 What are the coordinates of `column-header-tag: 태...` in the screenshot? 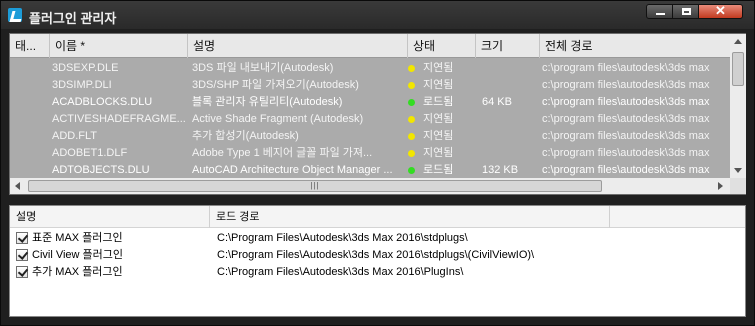 It's located at (30, 46).